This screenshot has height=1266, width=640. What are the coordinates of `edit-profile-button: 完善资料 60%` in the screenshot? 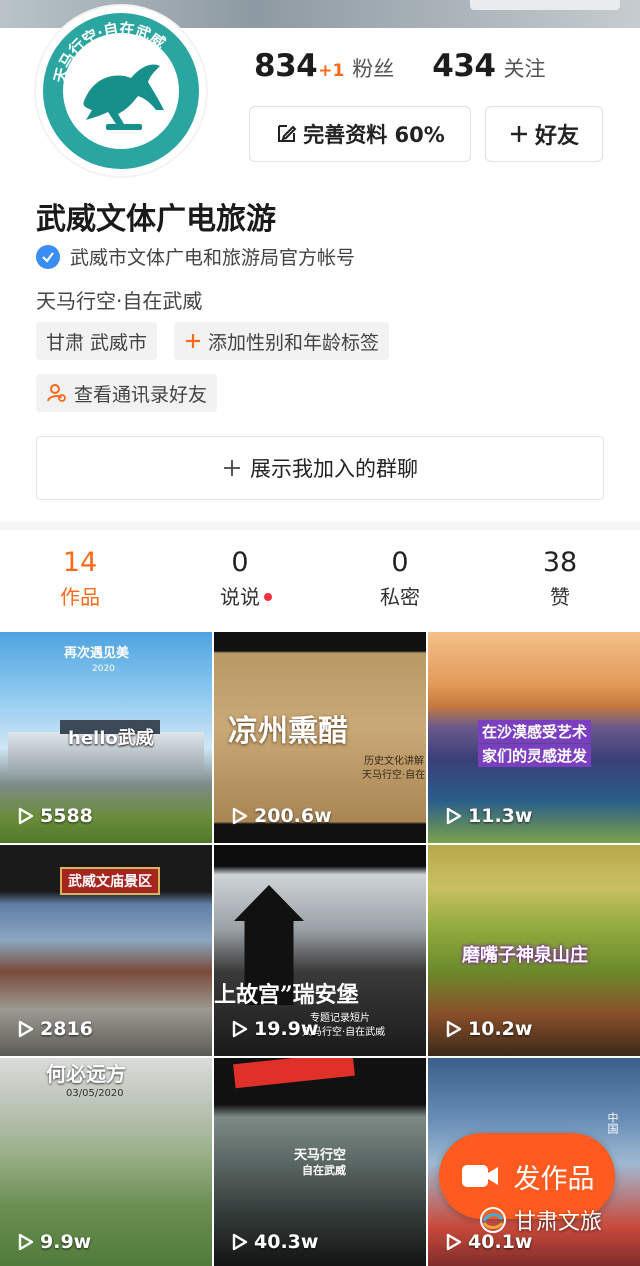 It's located at (360, 134).